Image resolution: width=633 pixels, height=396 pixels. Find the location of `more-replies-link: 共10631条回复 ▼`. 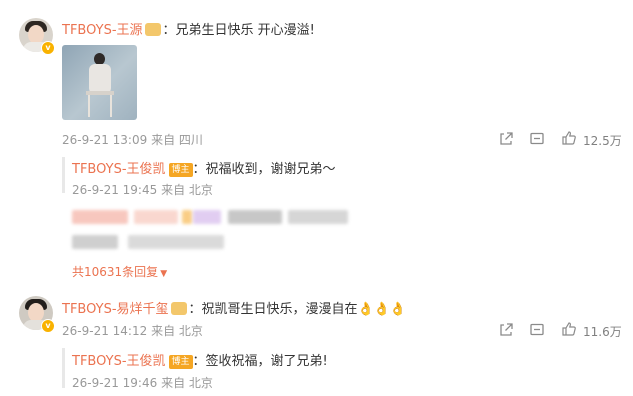

more-replies-link: 共10631条回复 ▼ is located at coordinates (119, 271).